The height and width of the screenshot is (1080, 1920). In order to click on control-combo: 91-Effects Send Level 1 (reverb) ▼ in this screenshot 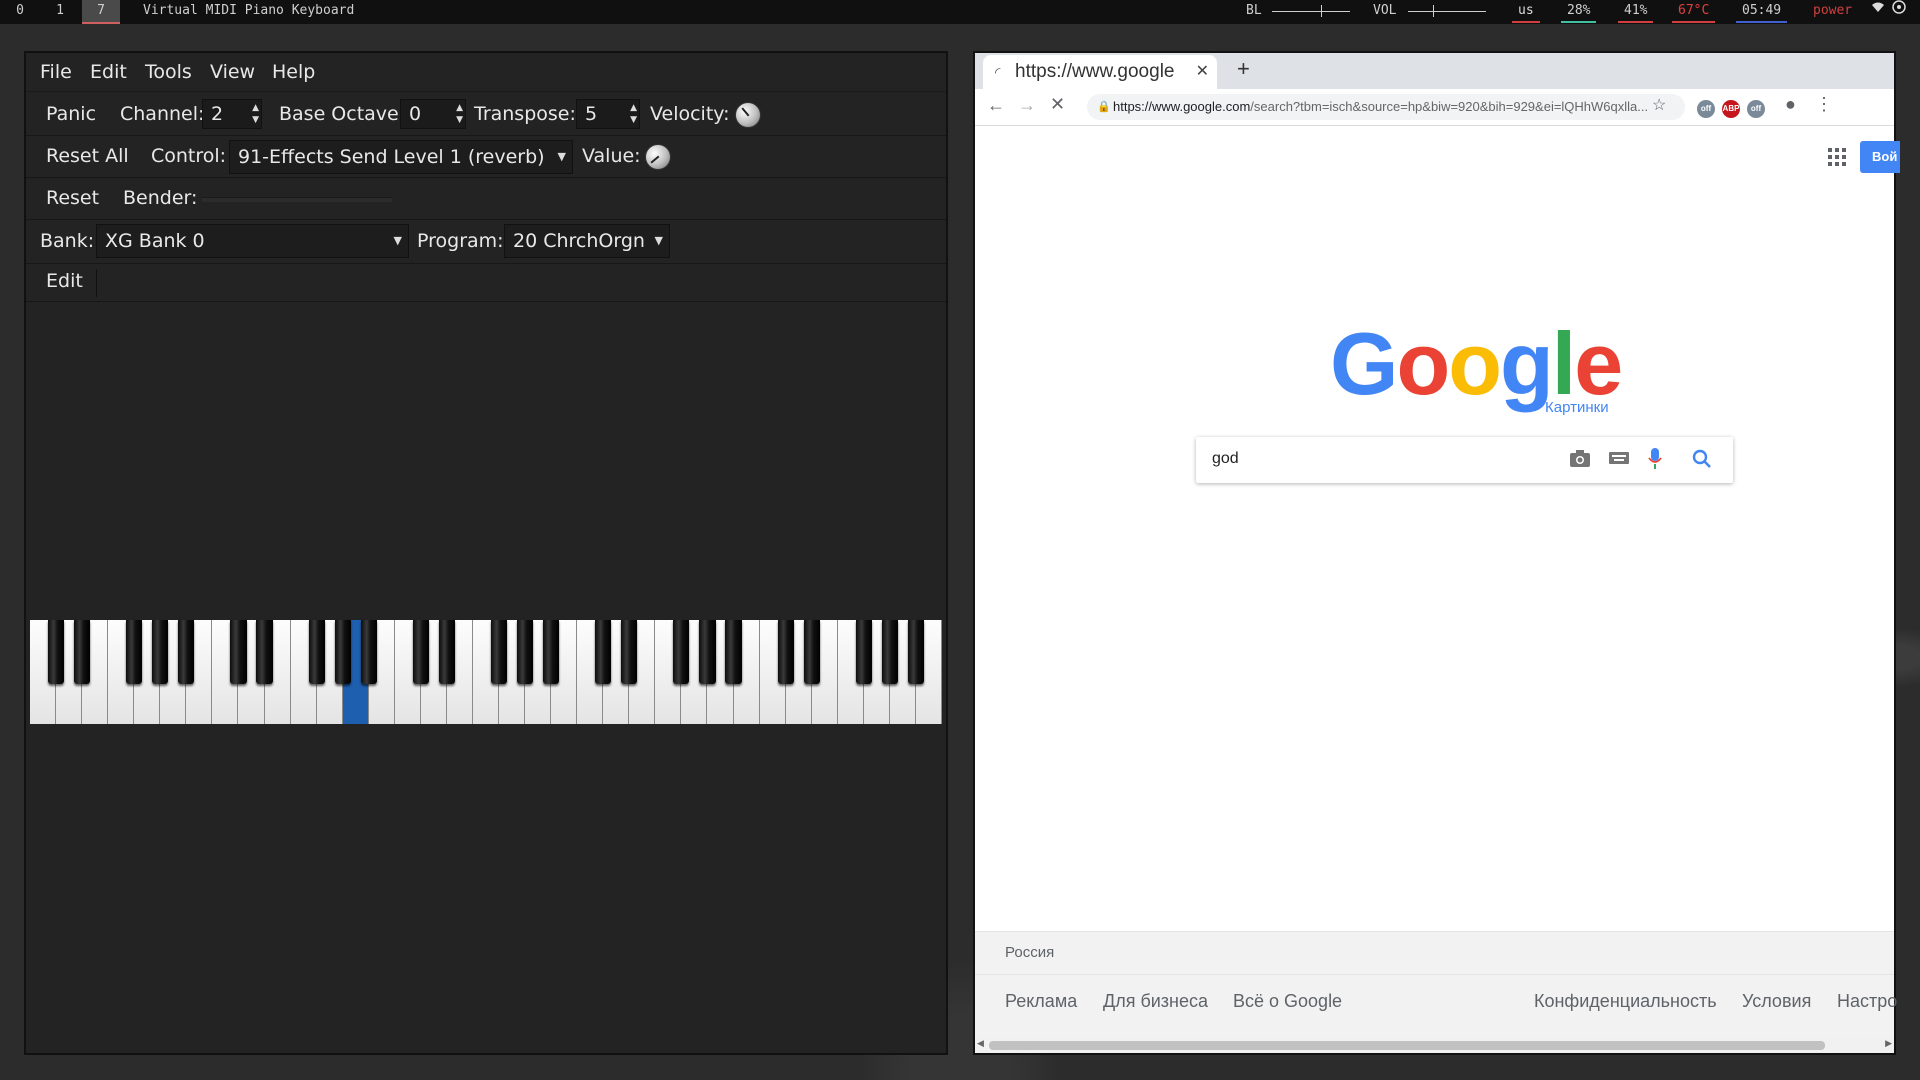, I will do `click(401, 157)`.